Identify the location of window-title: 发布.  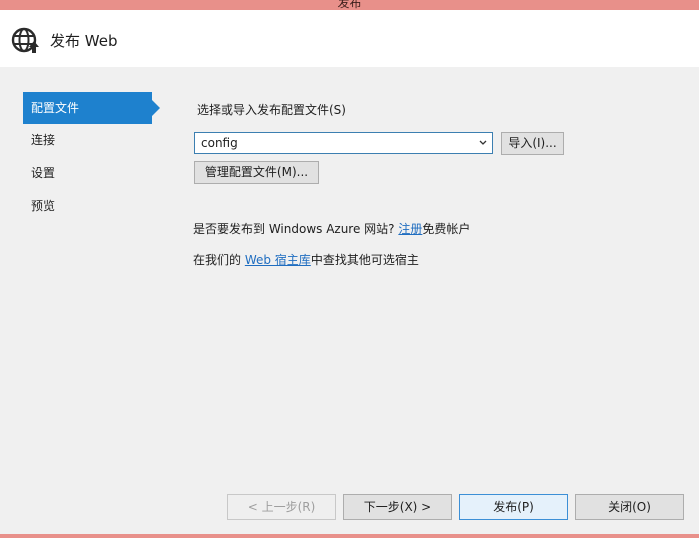
(349, 5).